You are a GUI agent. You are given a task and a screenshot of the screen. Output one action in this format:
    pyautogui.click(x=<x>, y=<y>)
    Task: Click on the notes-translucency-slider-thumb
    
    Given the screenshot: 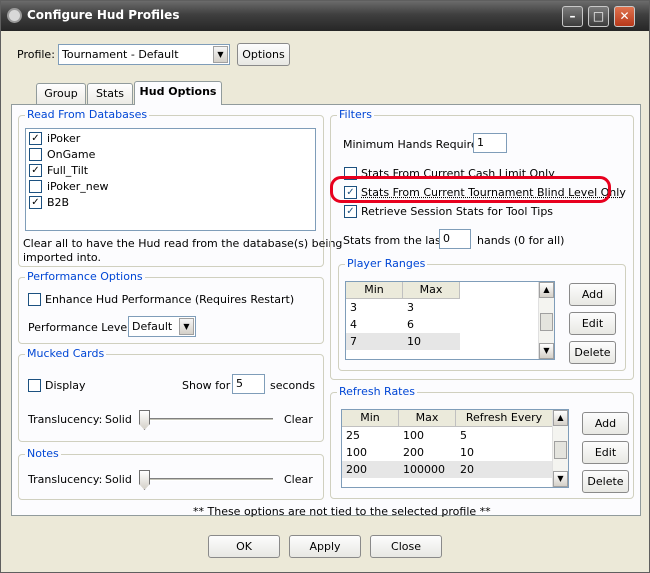 What is the action you would take?
    pyautogui.click(x=144, y=480)
    